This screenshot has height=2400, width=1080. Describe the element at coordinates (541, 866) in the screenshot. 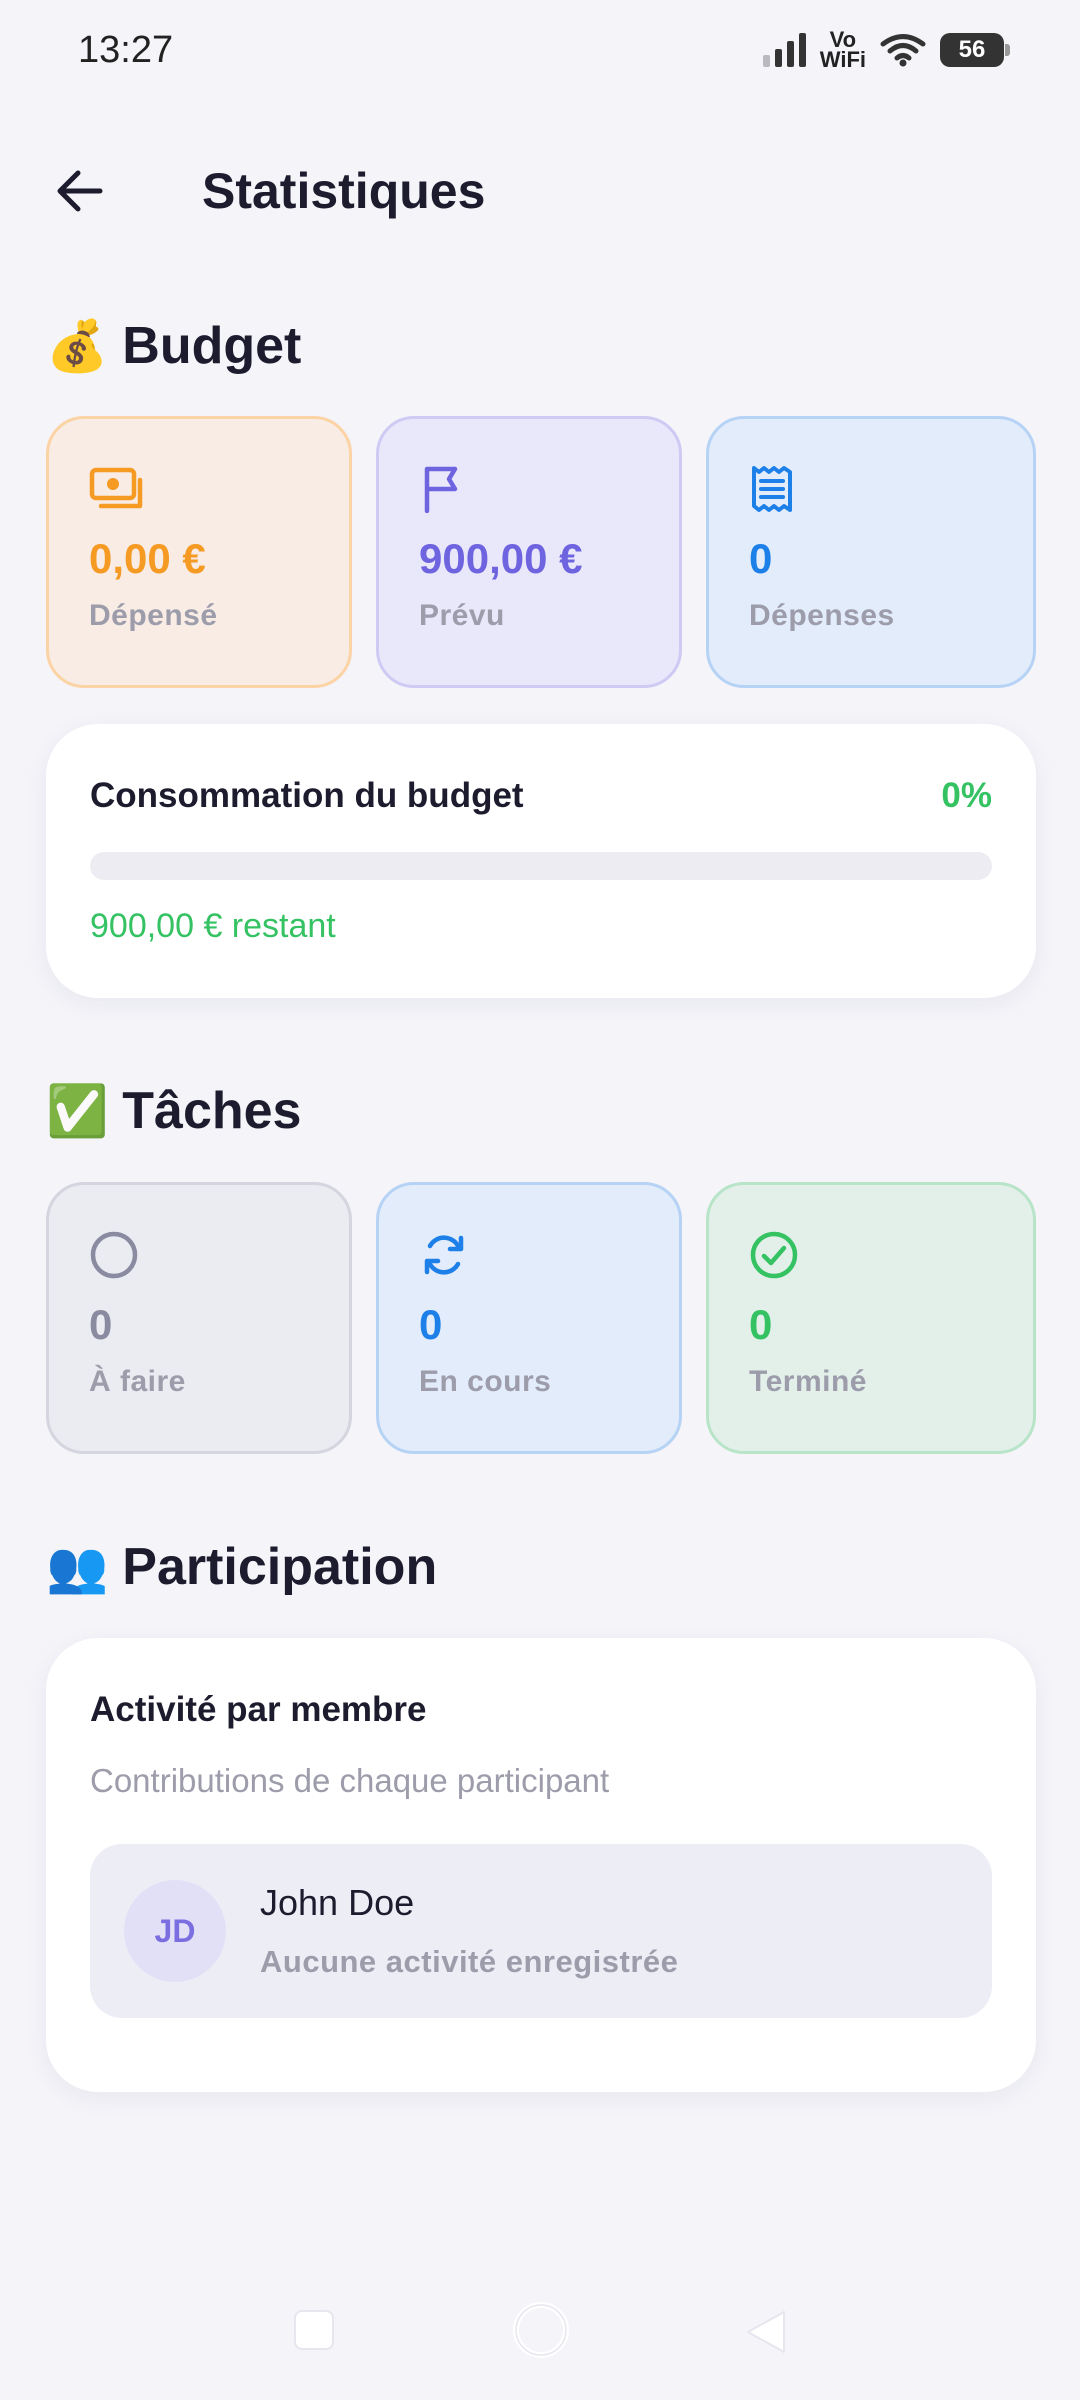

I see `budget-progress-bar` at that location.